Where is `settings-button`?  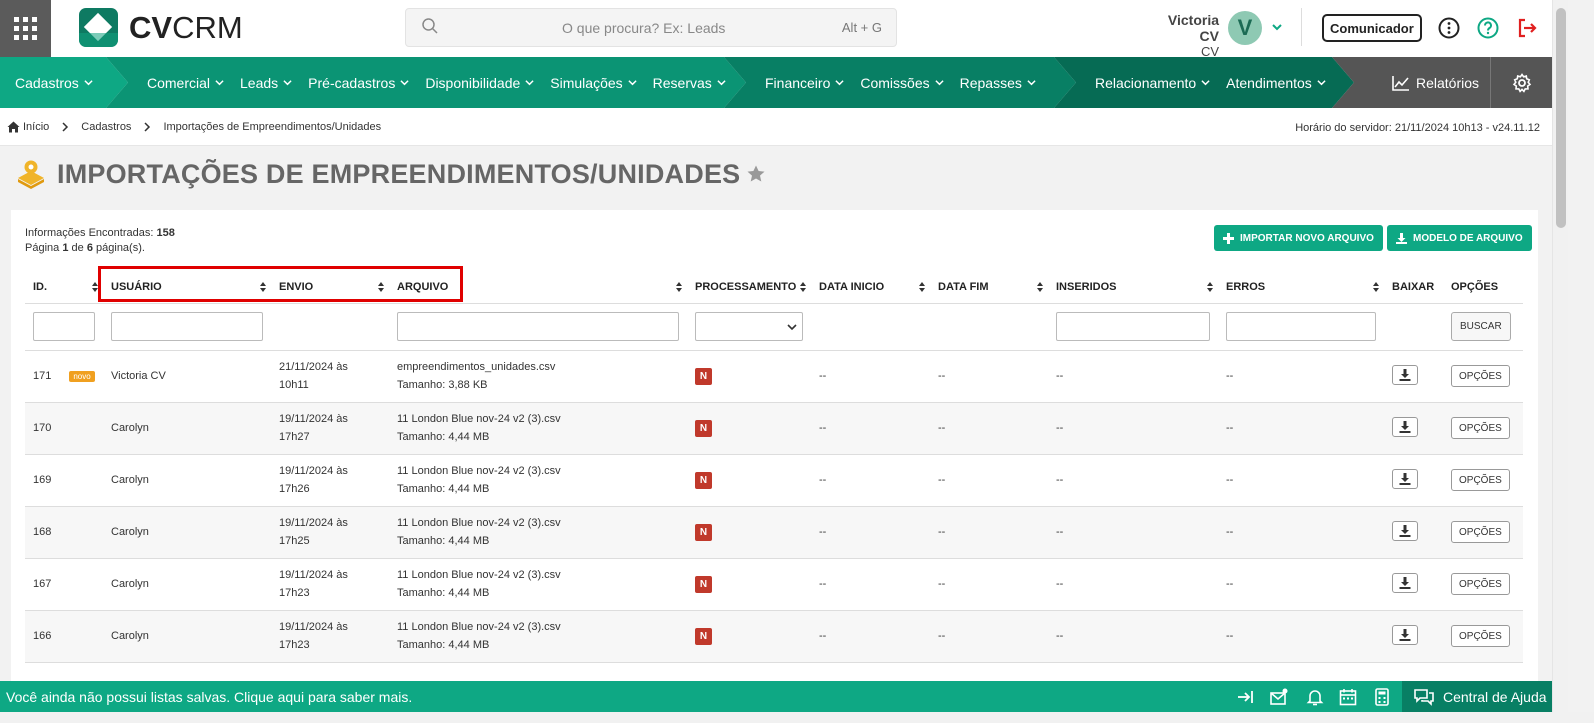 settings-button is located at coordinates (1521, 82).